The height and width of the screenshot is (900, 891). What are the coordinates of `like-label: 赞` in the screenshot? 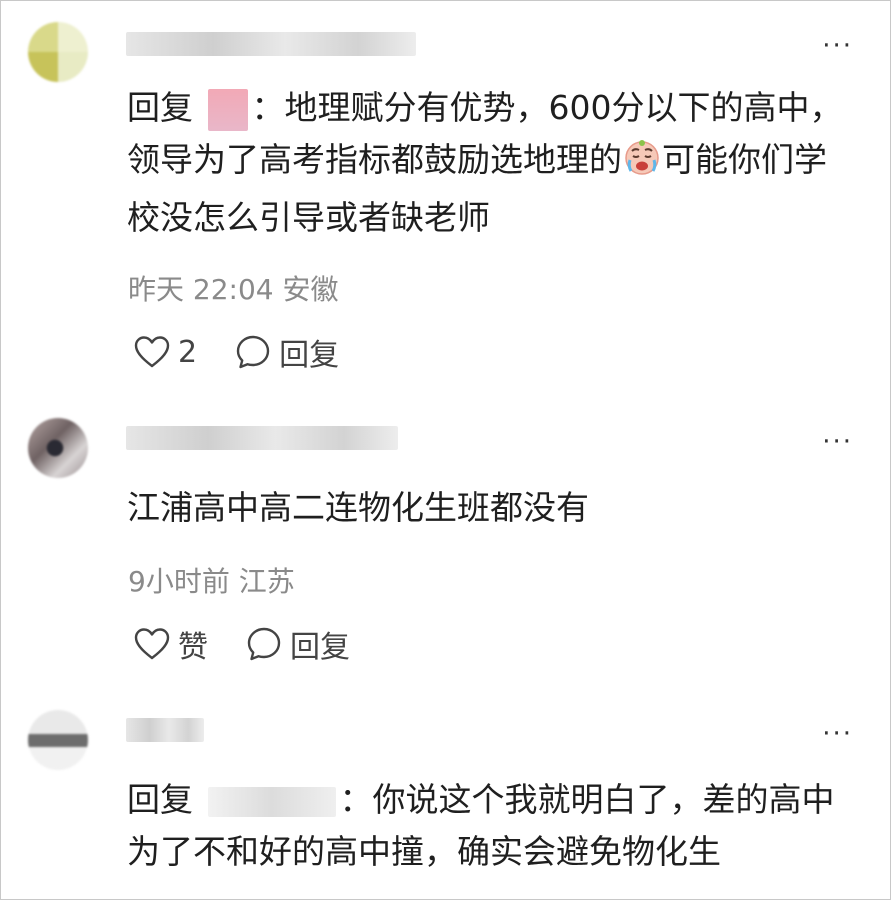 It's located at (193, 647).